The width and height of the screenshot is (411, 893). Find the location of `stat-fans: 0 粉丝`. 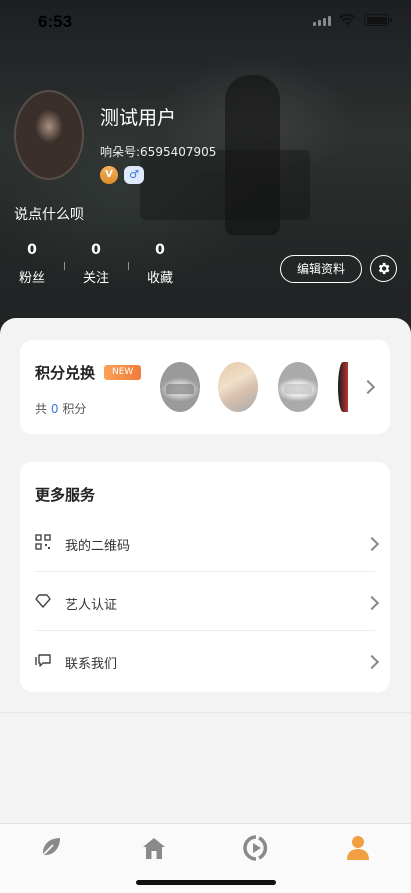

stat-fans: 0 粉丝 is located at coordinates (32, 264).